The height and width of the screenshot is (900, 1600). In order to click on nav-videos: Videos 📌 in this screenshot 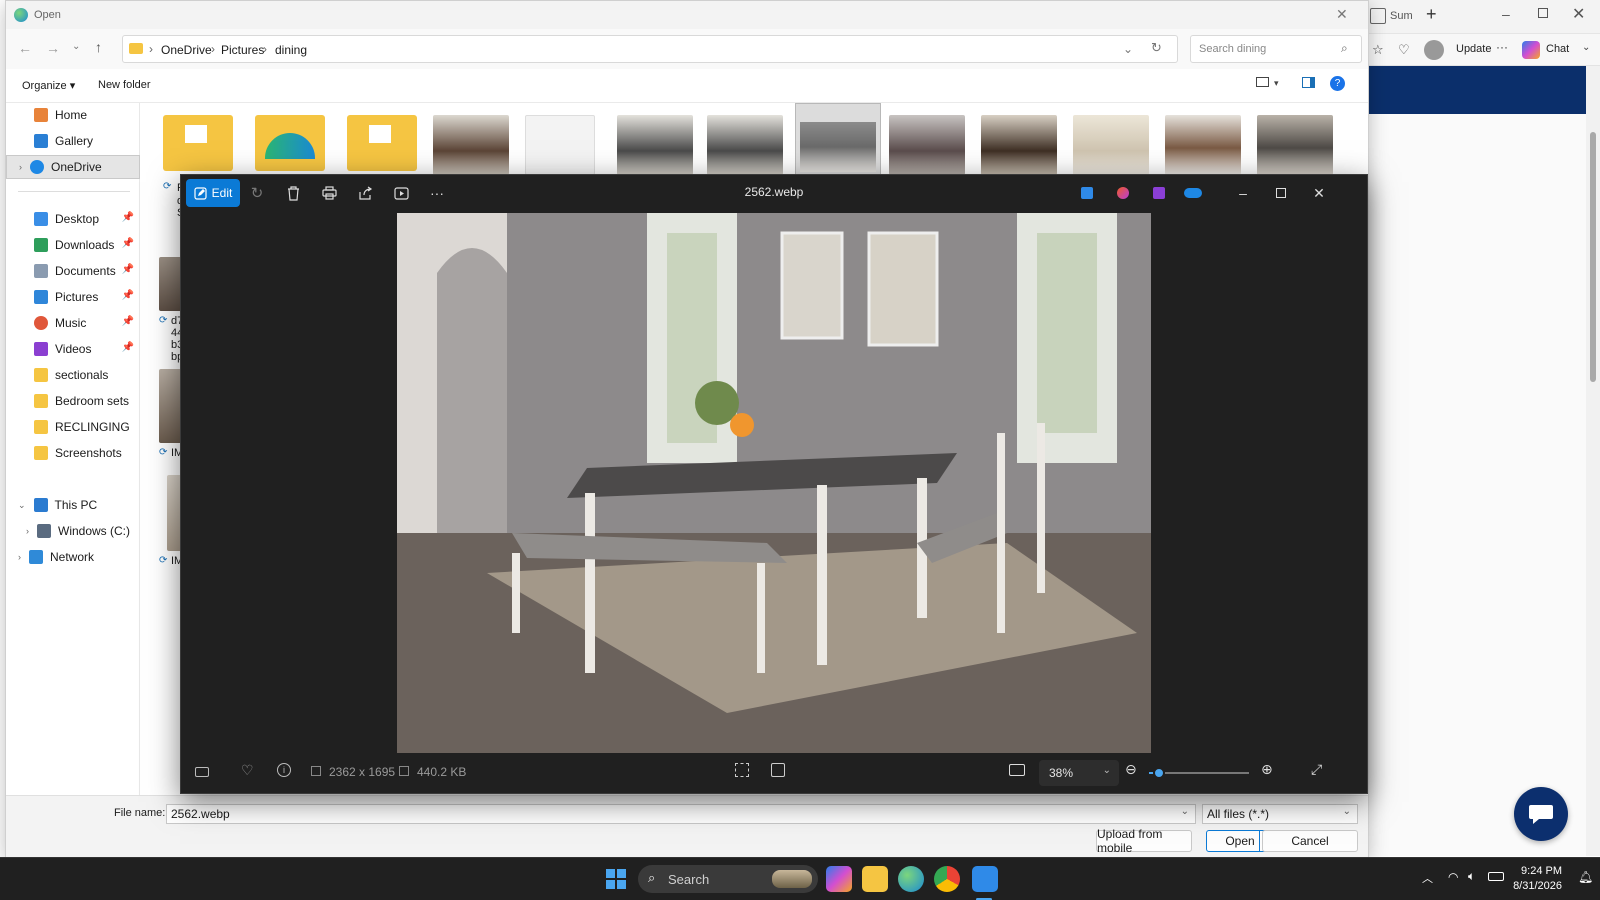, I will do `click(73, 349)`.